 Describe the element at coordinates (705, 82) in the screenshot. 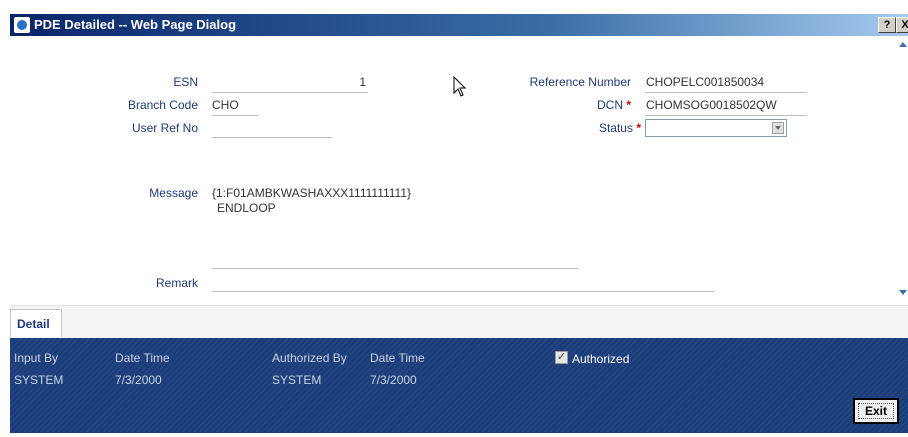

I see `reference-number-field: CHOPELC001850034` at that location.